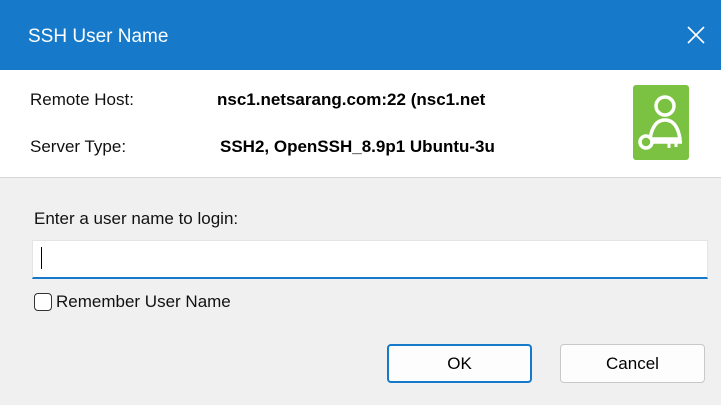  Describe the element at coordinates (357, 146) in the screenshot. I see `server-type-value: SSH2, OpenSSH_8.9p1 Ubuntu-3u` at that location.